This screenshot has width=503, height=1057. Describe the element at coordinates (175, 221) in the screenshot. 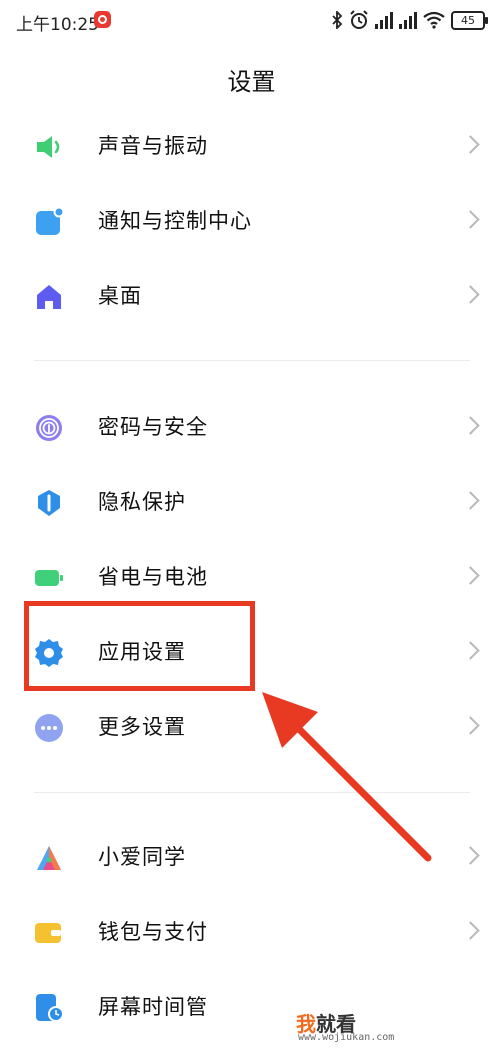

I see `settings-item-label: 通知与控制中心` at that location.